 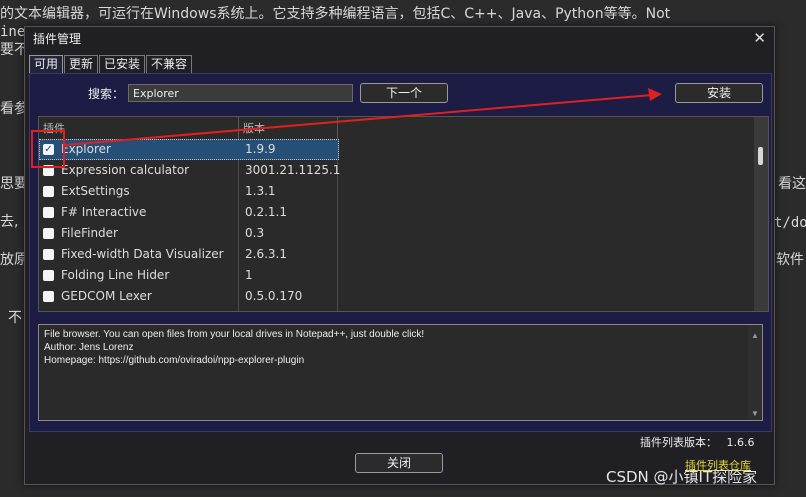 I want to click on watermark: CSDN @小镇IT探险家, so click(x=682, y=477).